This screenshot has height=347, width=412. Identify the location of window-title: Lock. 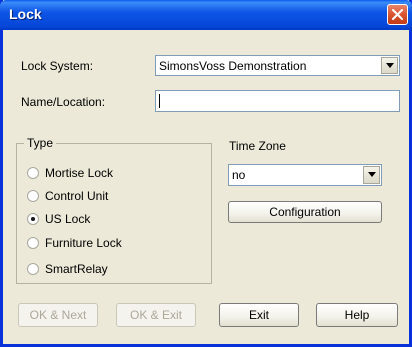
(25, 14).